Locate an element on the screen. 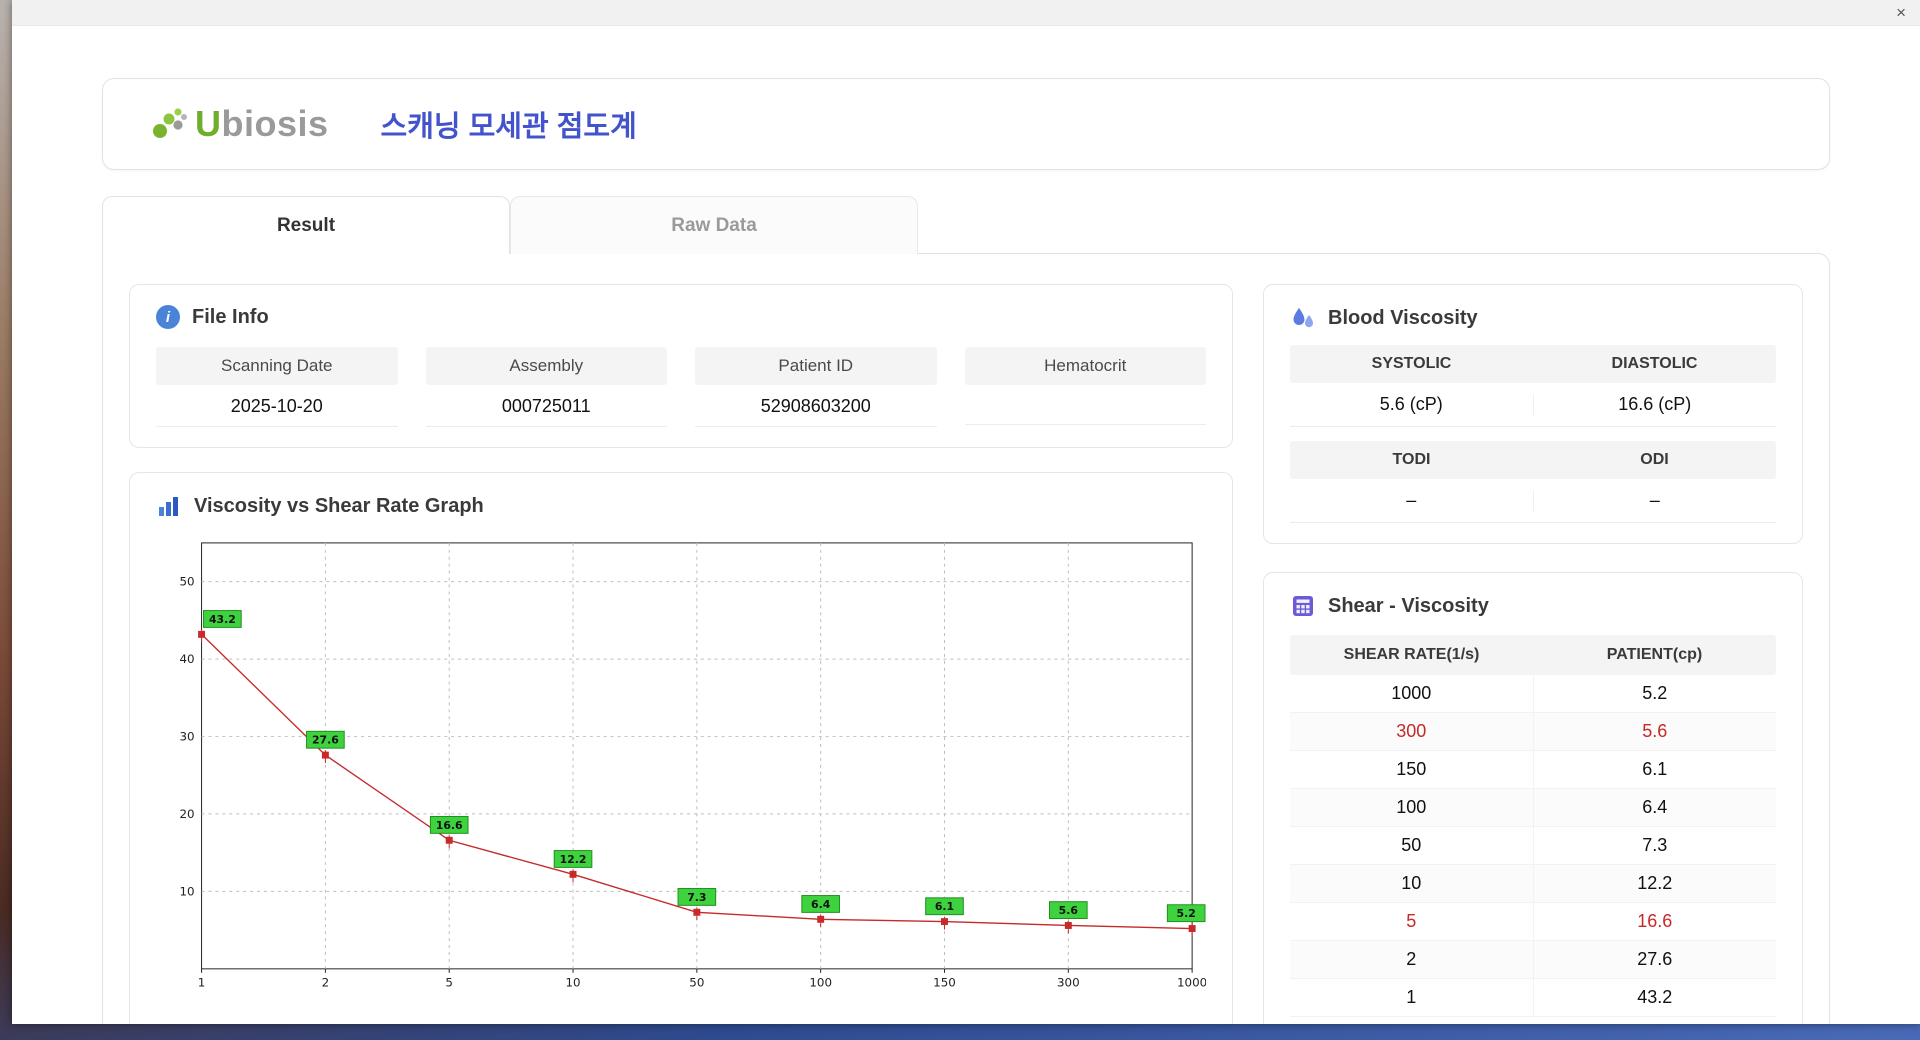  patient-viscosity-cell: 43.2 is located at coordinates (1654, 997).